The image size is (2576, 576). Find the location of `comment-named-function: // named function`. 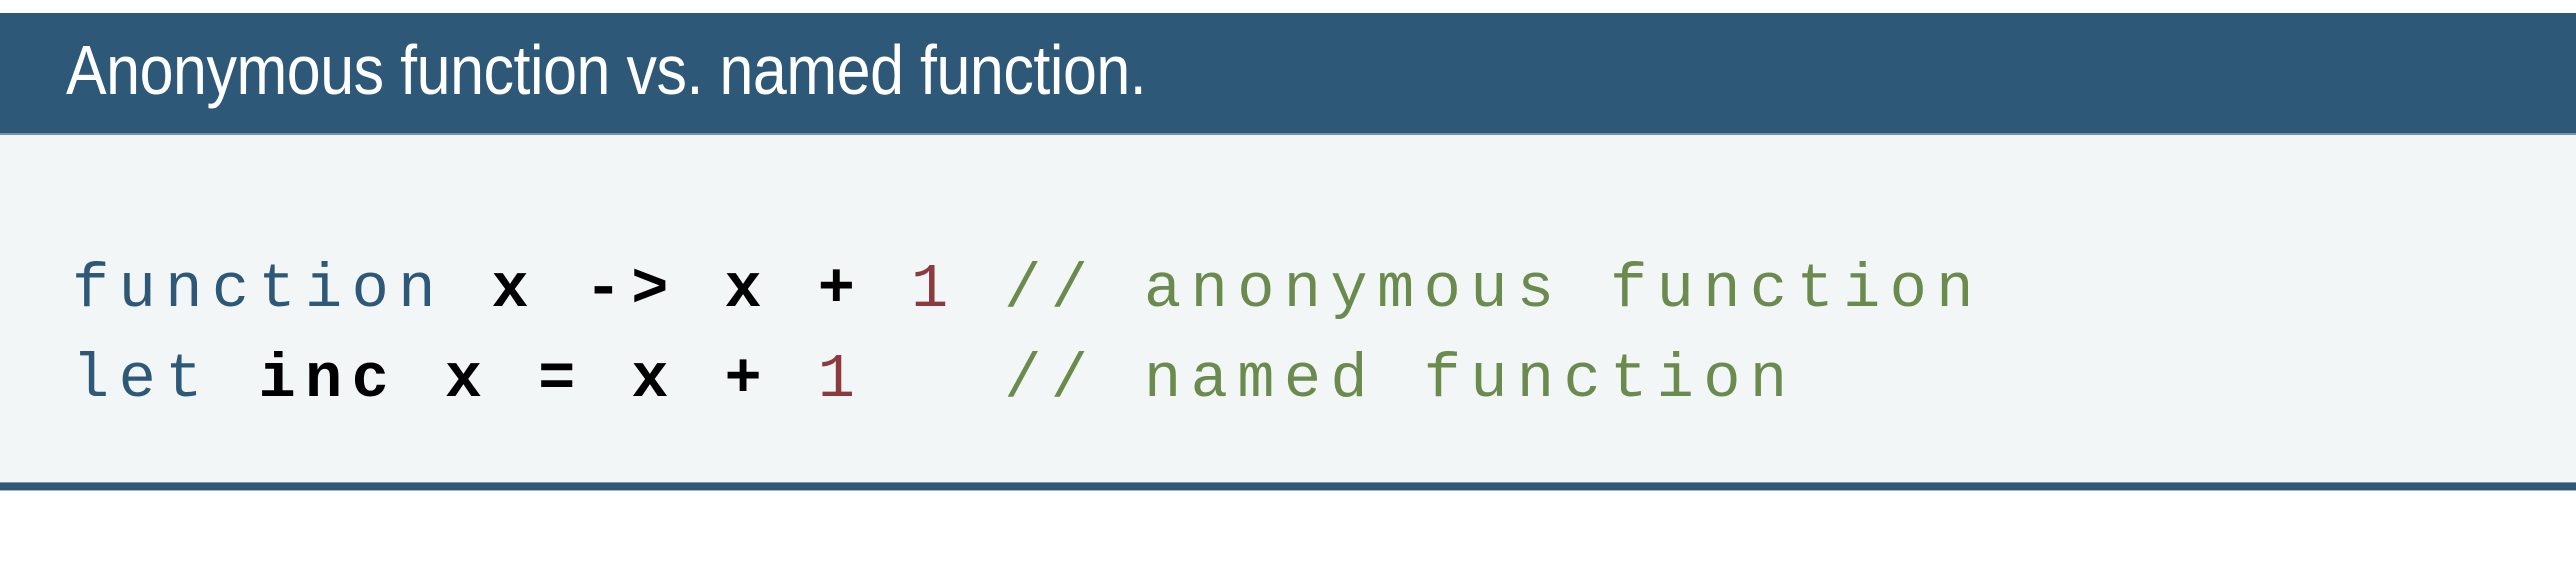

comment-named-function: // named function is located at coordinates (1400, 379).